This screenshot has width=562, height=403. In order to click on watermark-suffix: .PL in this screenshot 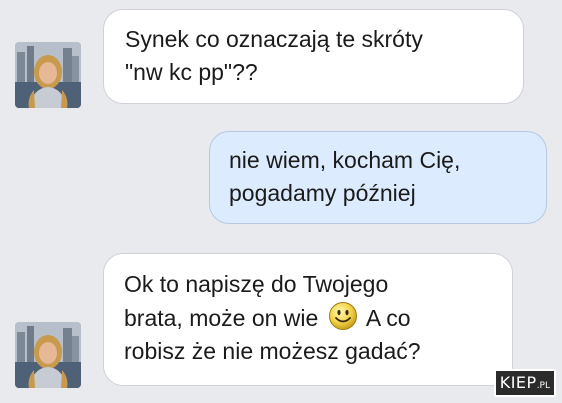, I will do `click(543, 386)`.